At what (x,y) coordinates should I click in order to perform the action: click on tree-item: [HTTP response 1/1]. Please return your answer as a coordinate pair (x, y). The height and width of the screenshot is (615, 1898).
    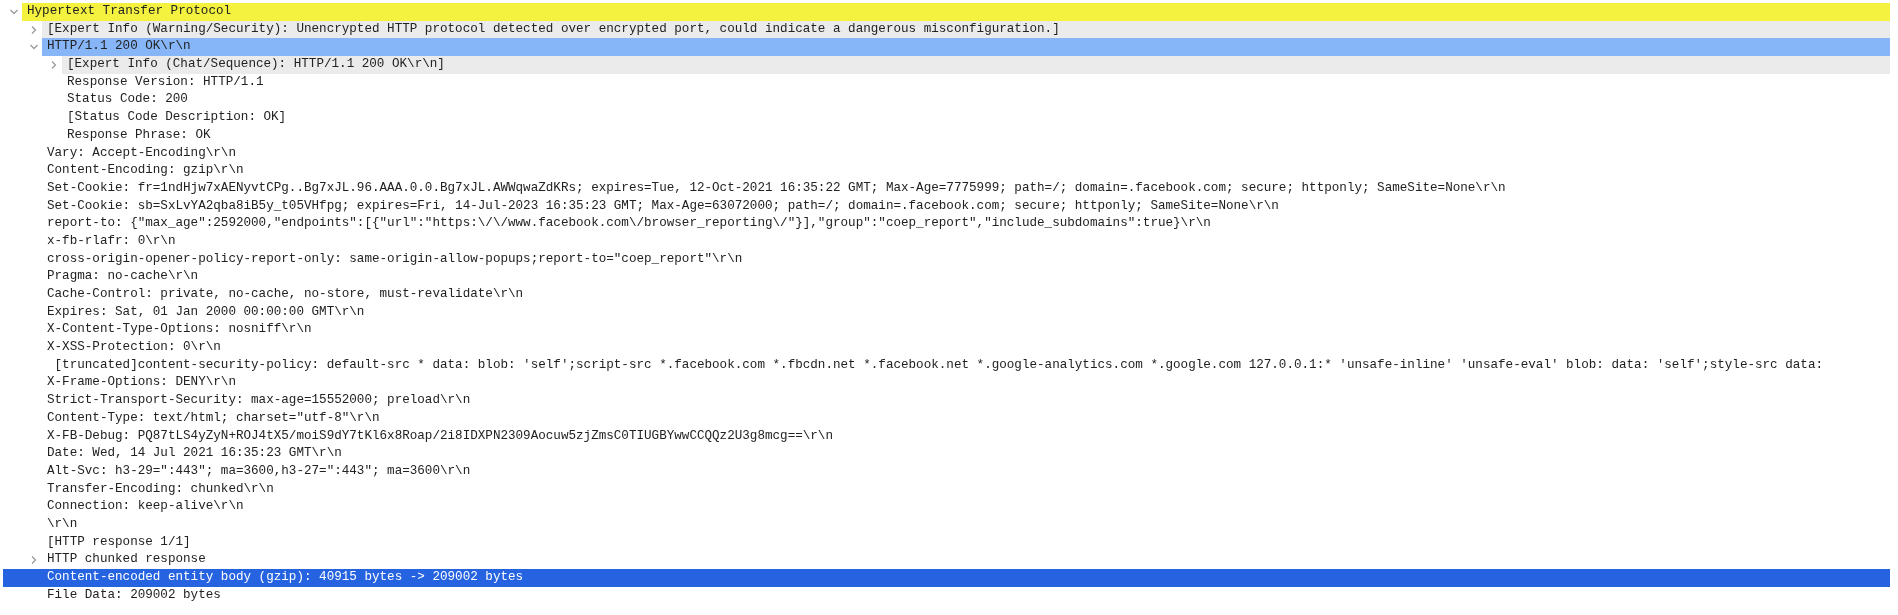
    Looking at the image, I should click on (966, 542).